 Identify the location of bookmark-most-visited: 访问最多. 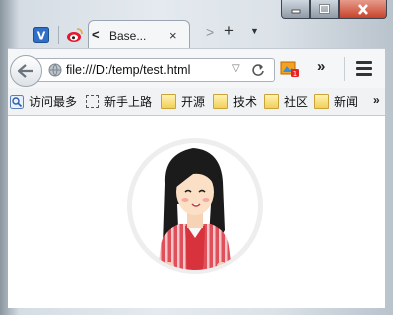
(43, 101).